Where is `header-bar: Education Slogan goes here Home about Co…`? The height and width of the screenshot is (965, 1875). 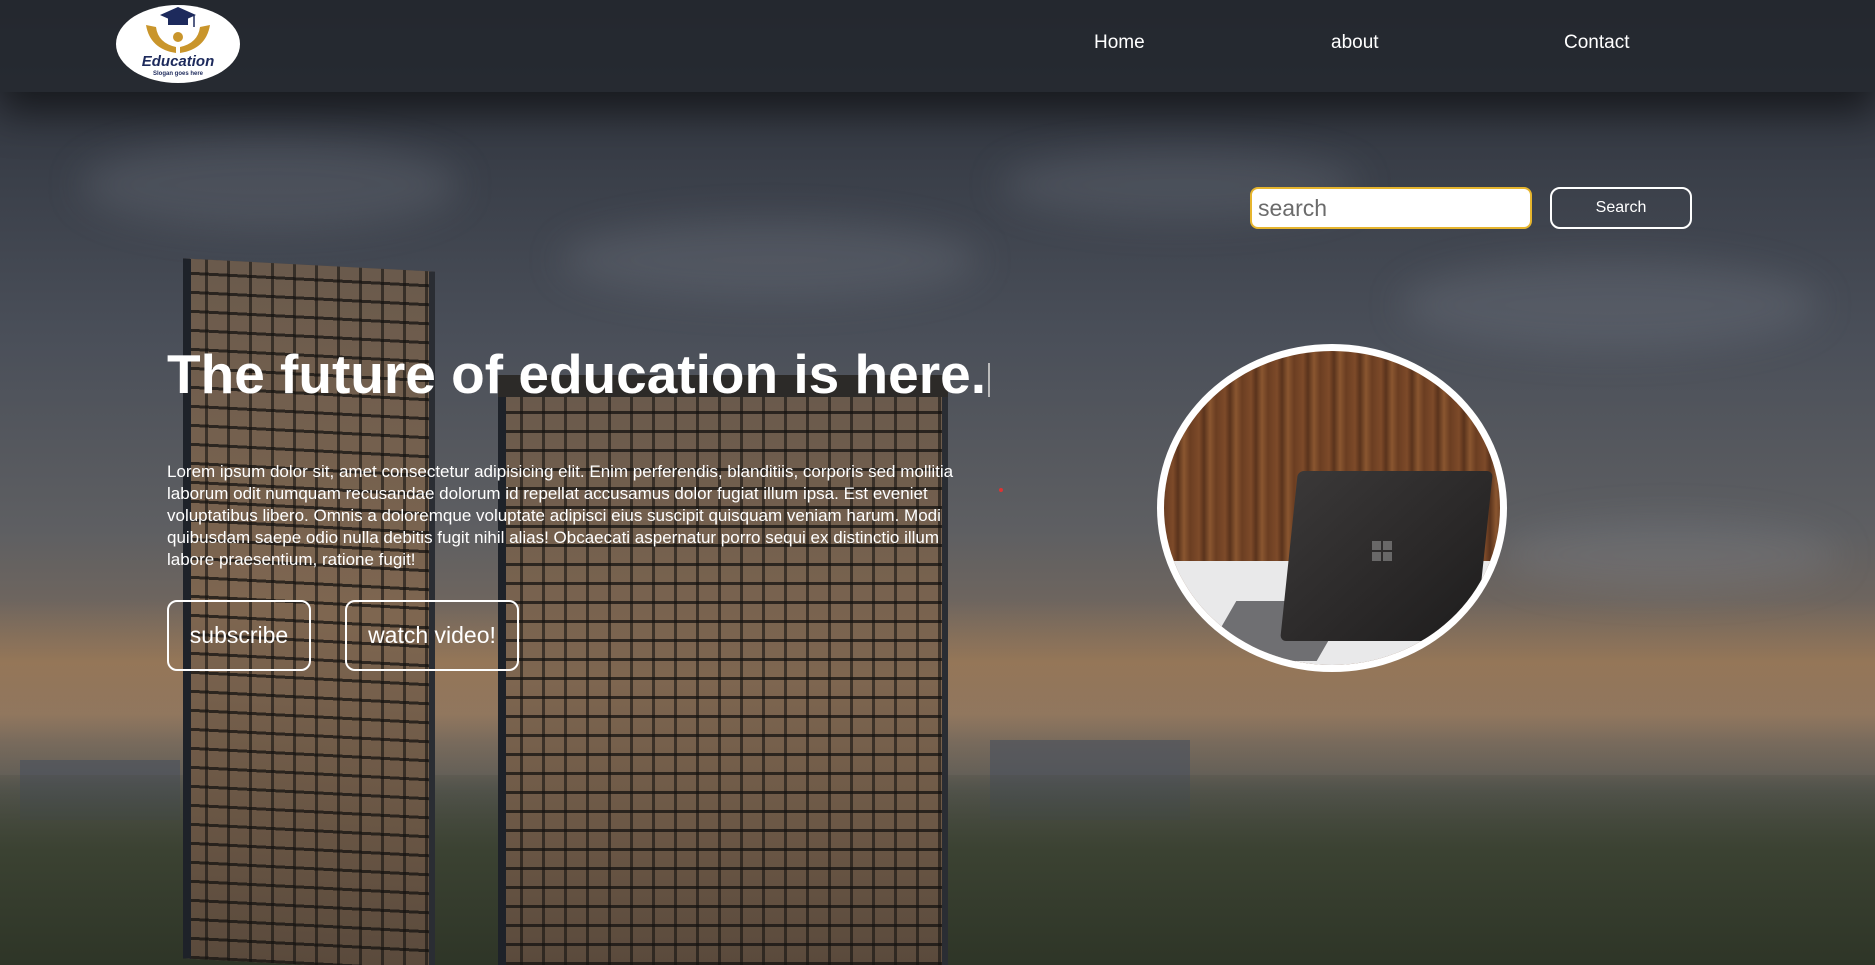 header-bar: Education Slogan goes here Home about Co… is located at coordinates (937, 46).